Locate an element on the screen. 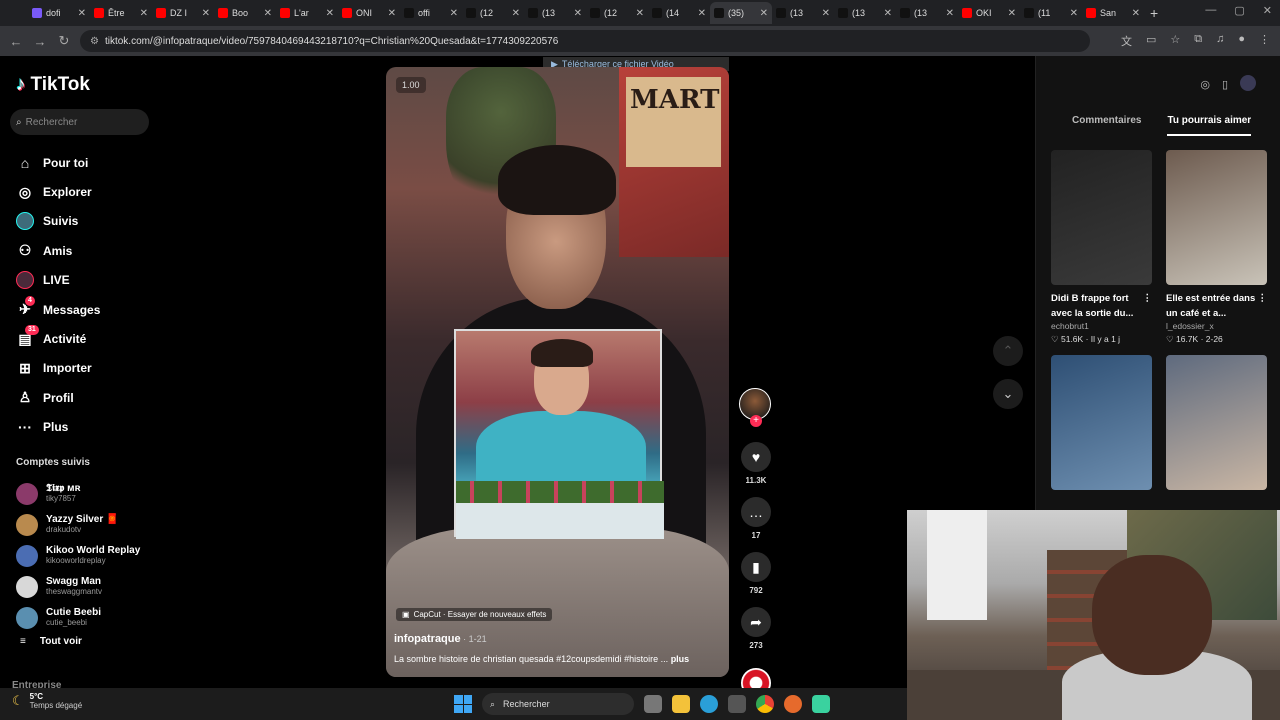 The image size is (1280, 720). save-action: ▮ 792 is located at coordinates (756, 573).